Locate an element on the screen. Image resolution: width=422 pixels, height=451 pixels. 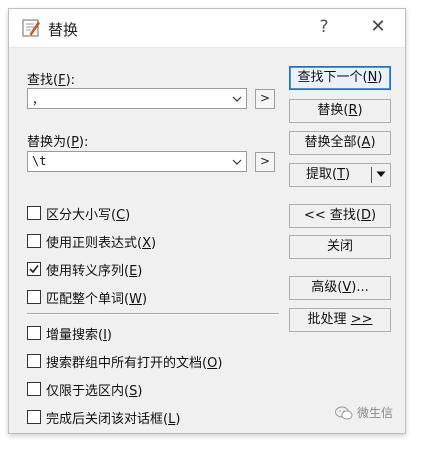
checkbox-checked is located at coordinates (34, 269).